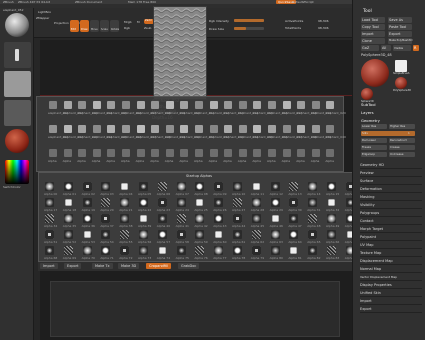 Image resolution: width=425 pixels, height=340 pixels. What do you see at coordinates (391, 238) in the screenshot?
I see `section-polypaint: Polypaint` at bounding box center [391, 238].